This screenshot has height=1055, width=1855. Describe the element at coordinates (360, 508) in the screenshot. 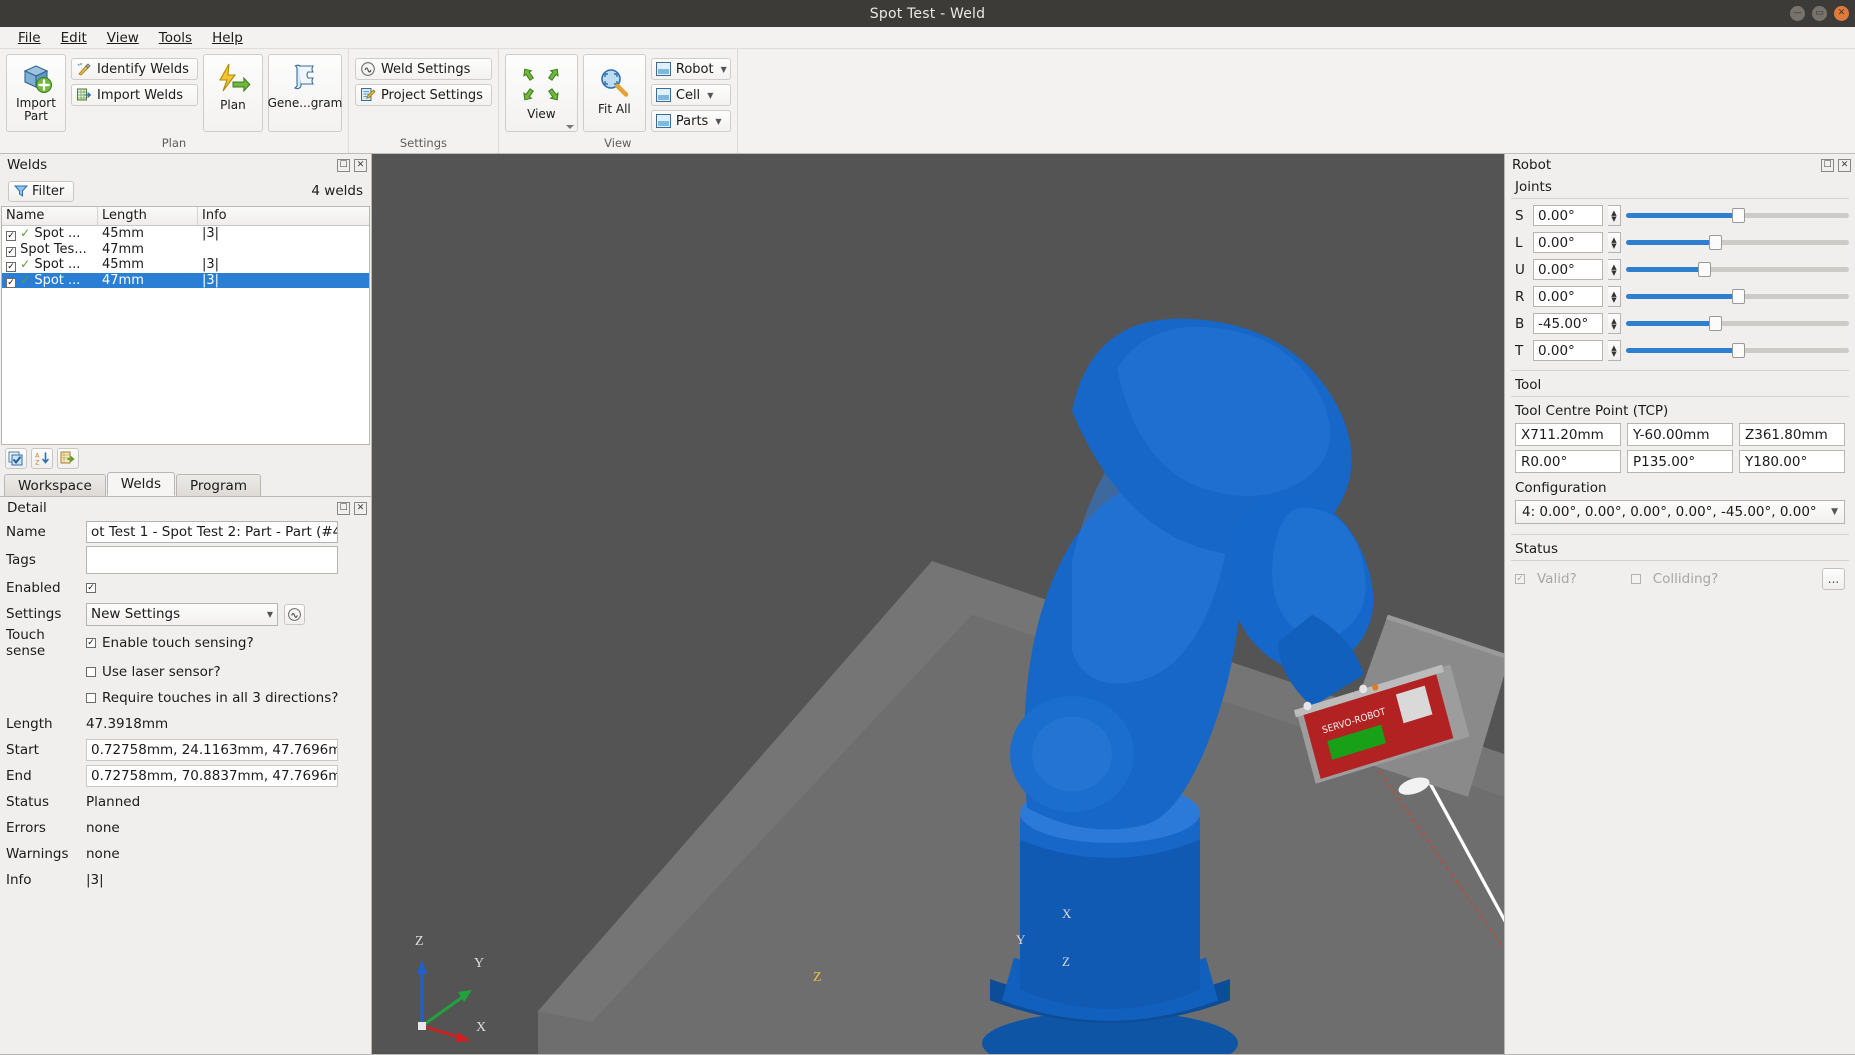

I see `detail-panel-close-button: ✕` at that location.